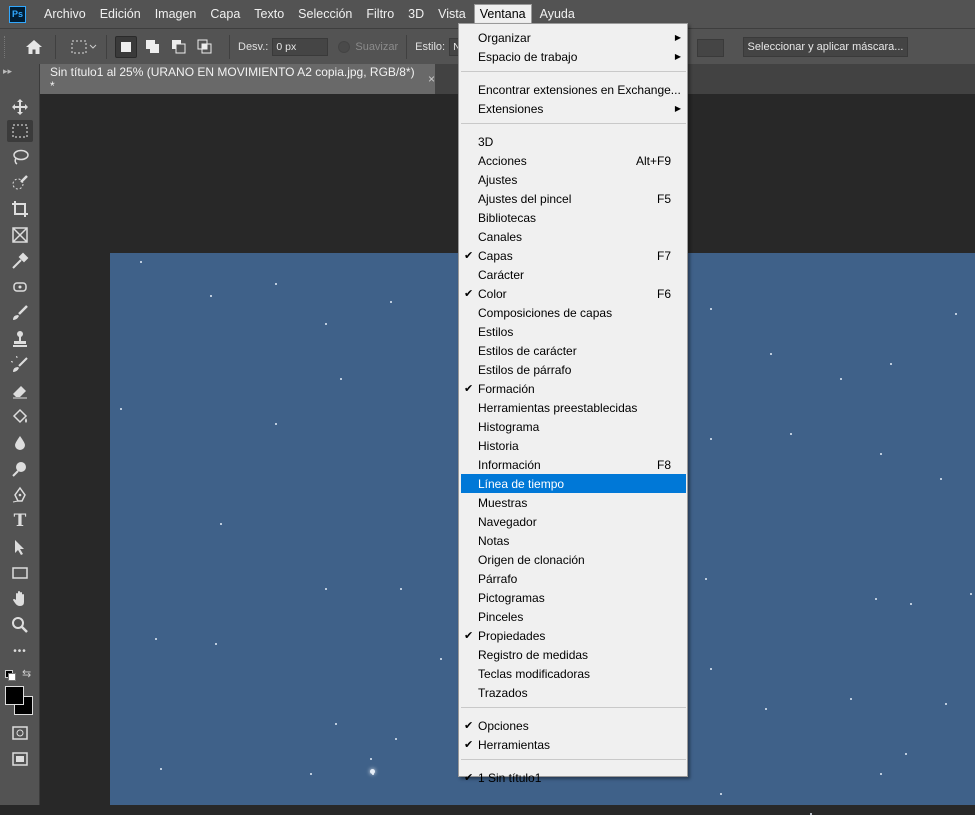 The image size is (975, 815). What do you see at coordinates (20, 391) in the screenshot?
I see `eraser-tool` at bounding box center [20, 391].